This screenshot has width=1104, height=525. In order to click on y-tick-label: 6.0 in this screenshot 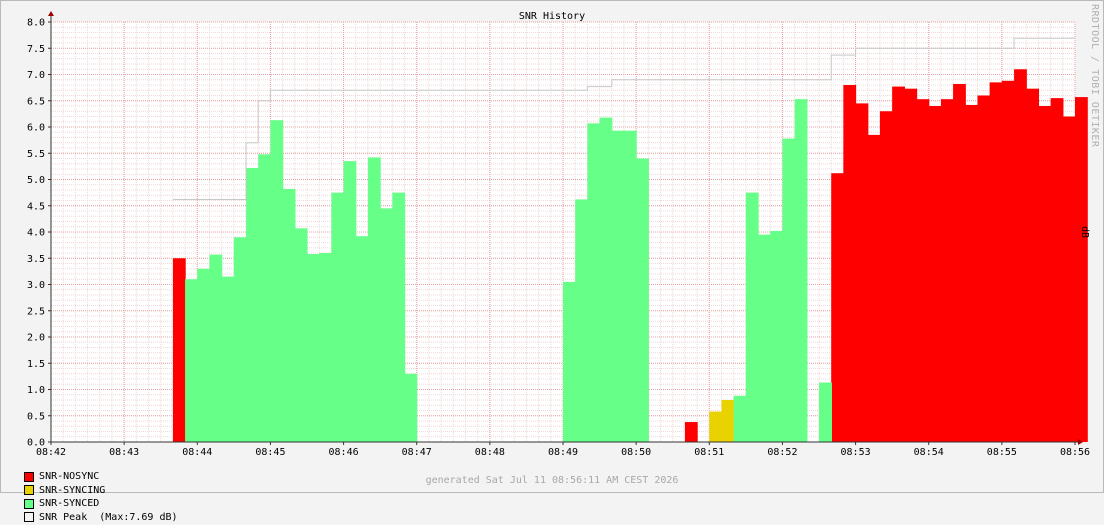, I will do `click(36, 128)`.